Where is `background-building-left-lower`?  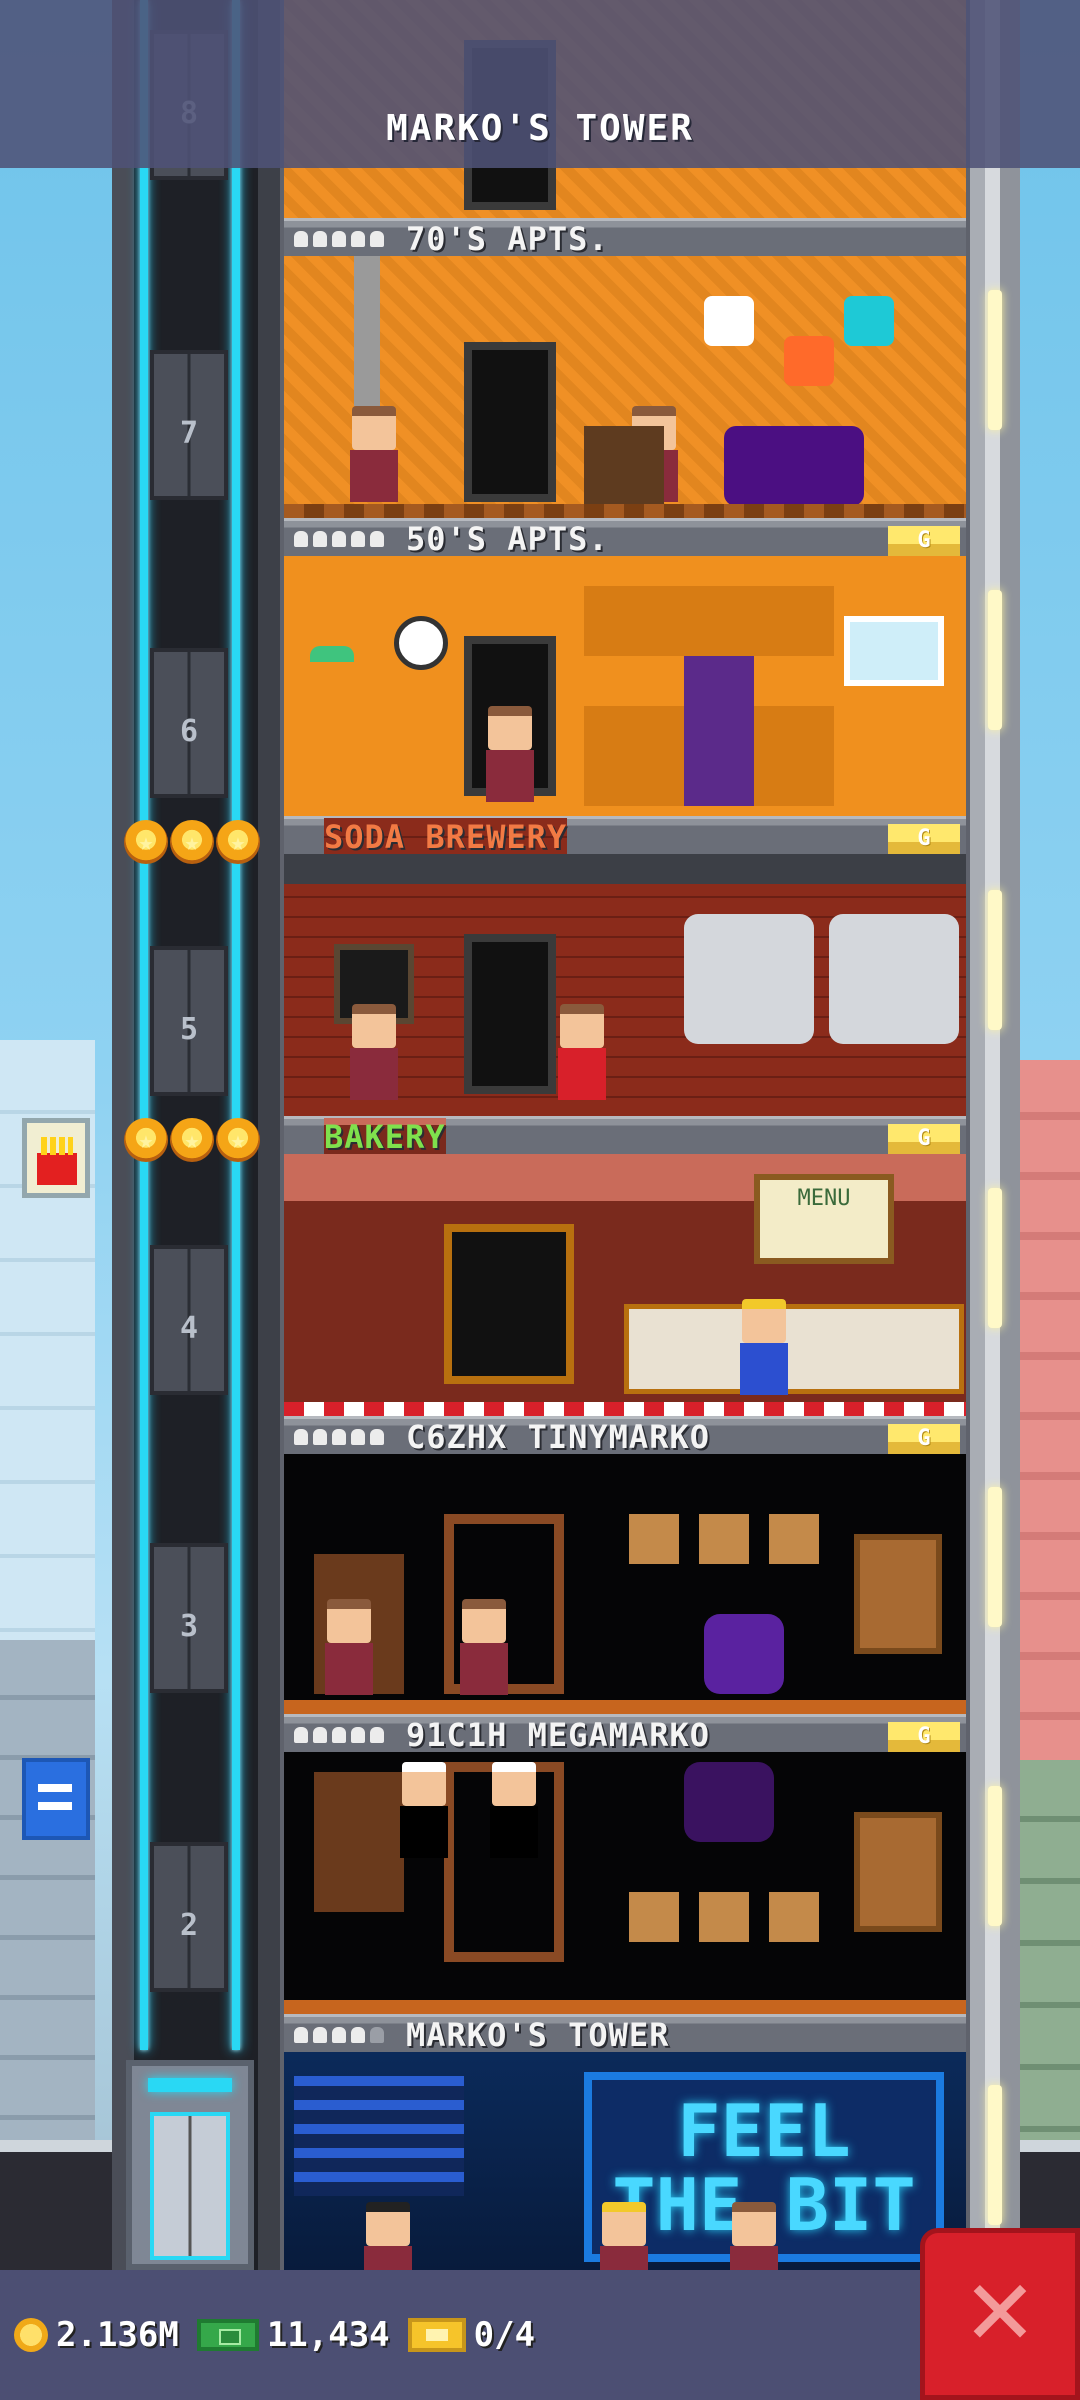
background-building-left-lower is located at coordinates (47, 1890).